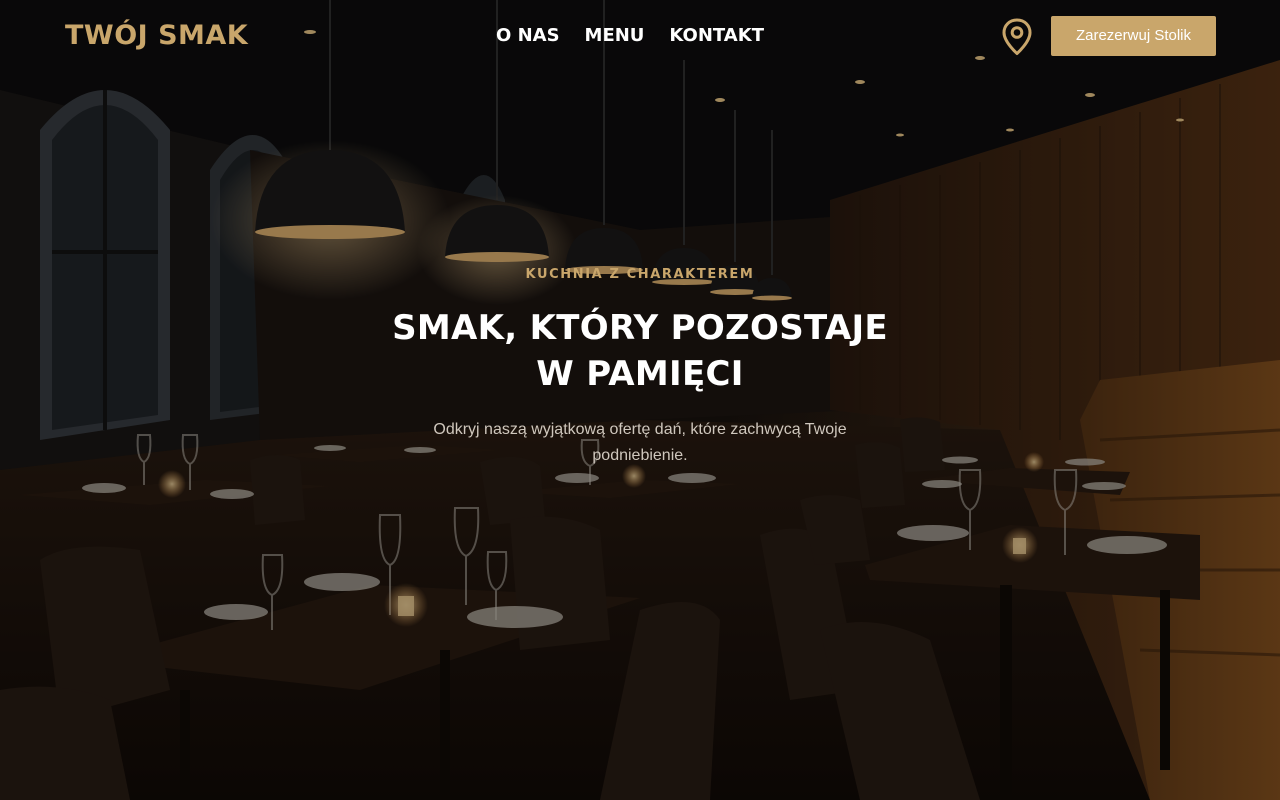  Describe the element at coordinates (528, 36) in the screenshot. I see `nav-link-o-nas: O NAS` at that location.